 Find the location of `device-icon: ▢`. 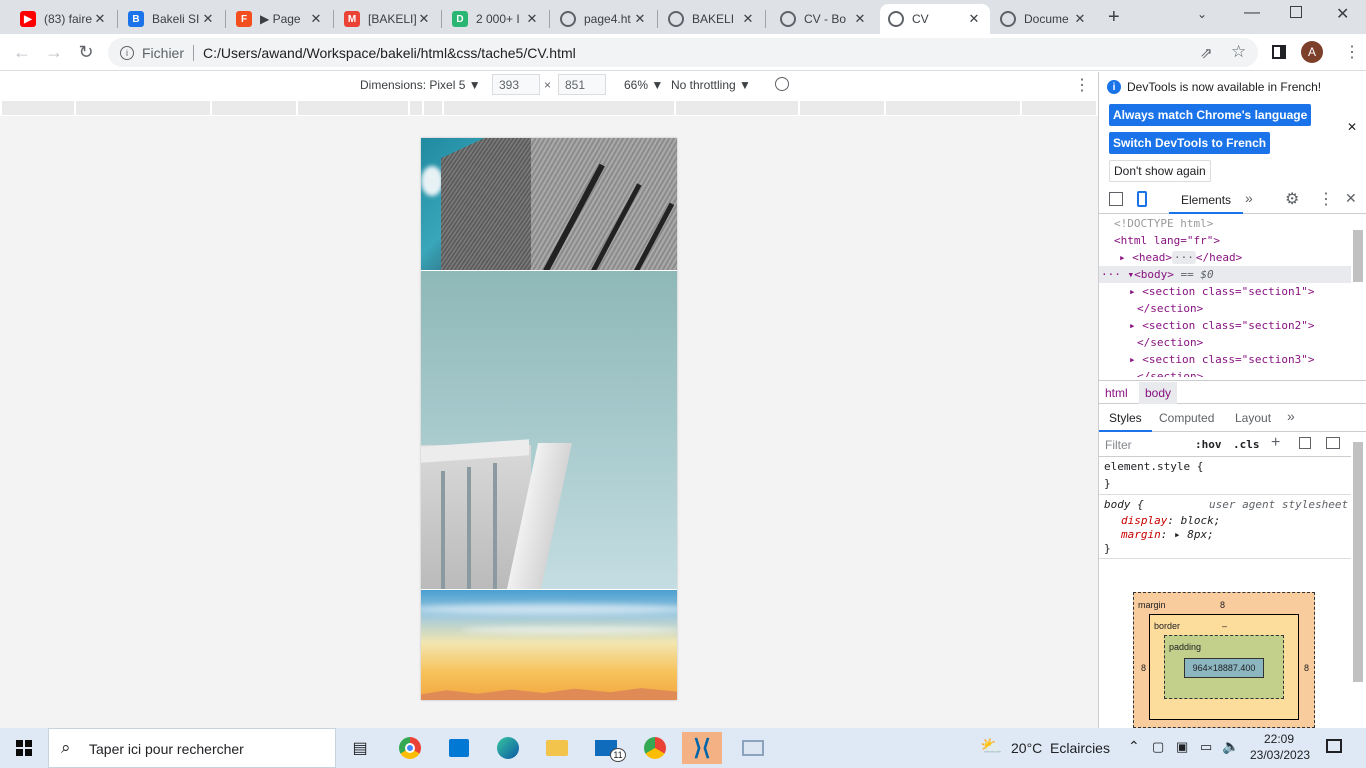

device-icon: ▢ is located at coordinates (1158, 747).